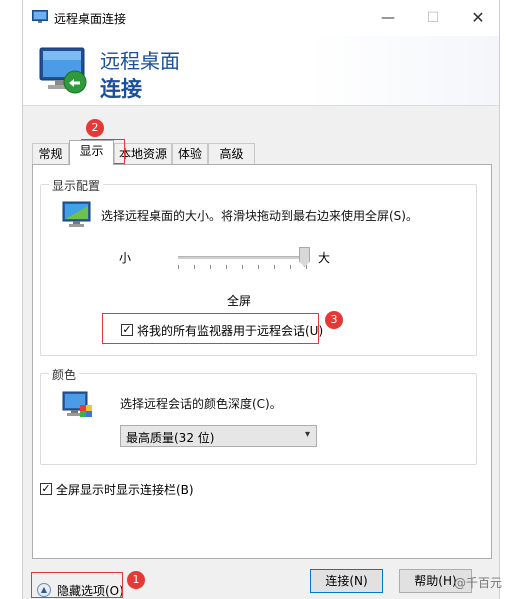 The width and height of the screenshot is (530, 599). Describe the element at coordinates (121, 89) in the screenshot. I see `banner-title-line2: 连接` at that location.